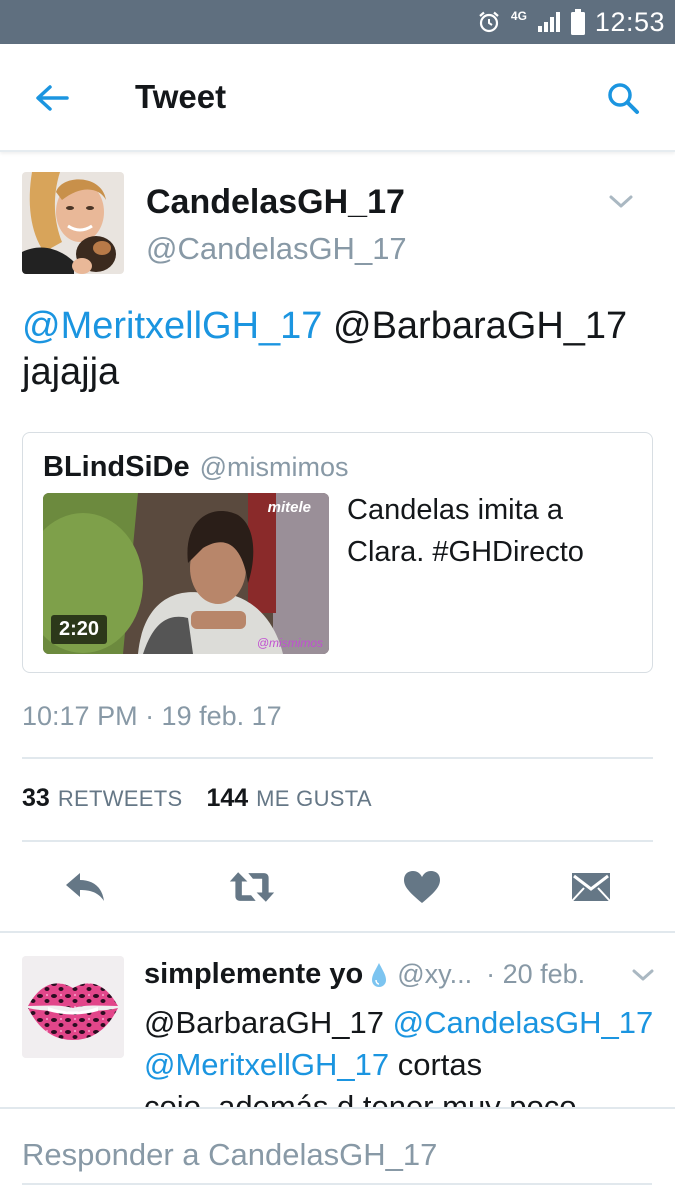  I want to click on like-button, so click(422, 887).